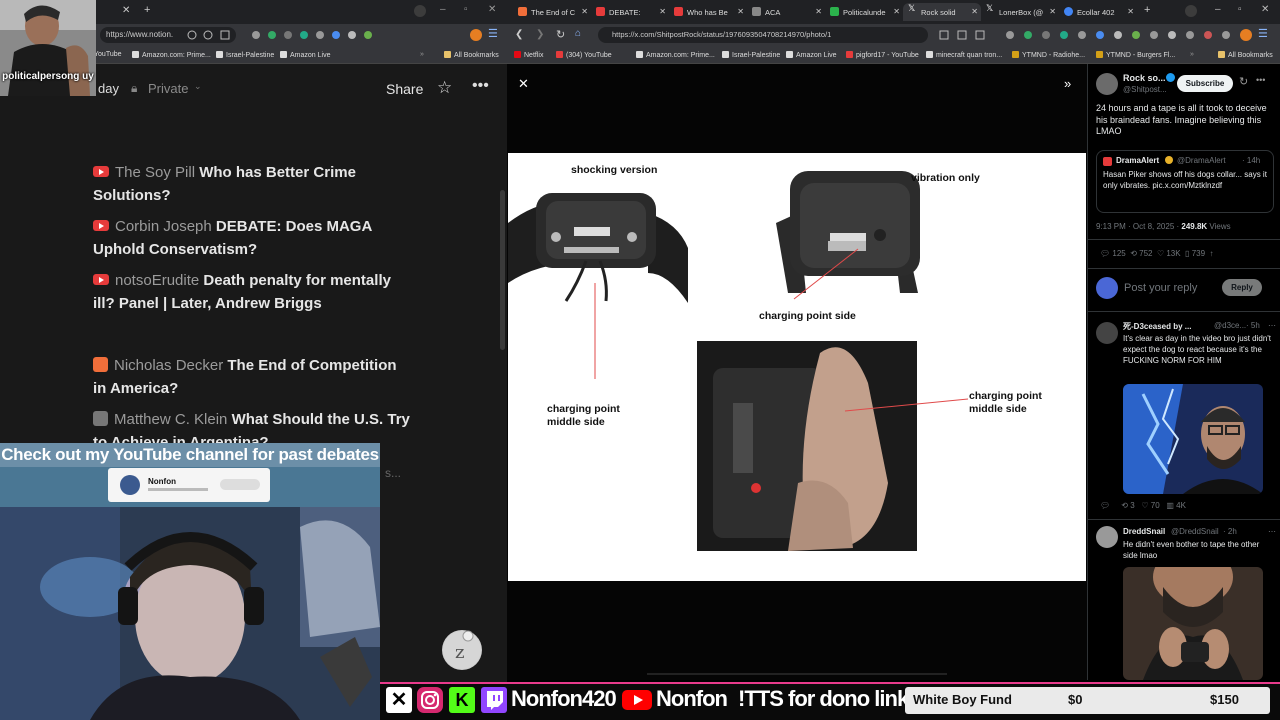  Describe the element at coordinates (108, 54) in the screenshot. I see `bookmark-youtube: YouTube` at that location.